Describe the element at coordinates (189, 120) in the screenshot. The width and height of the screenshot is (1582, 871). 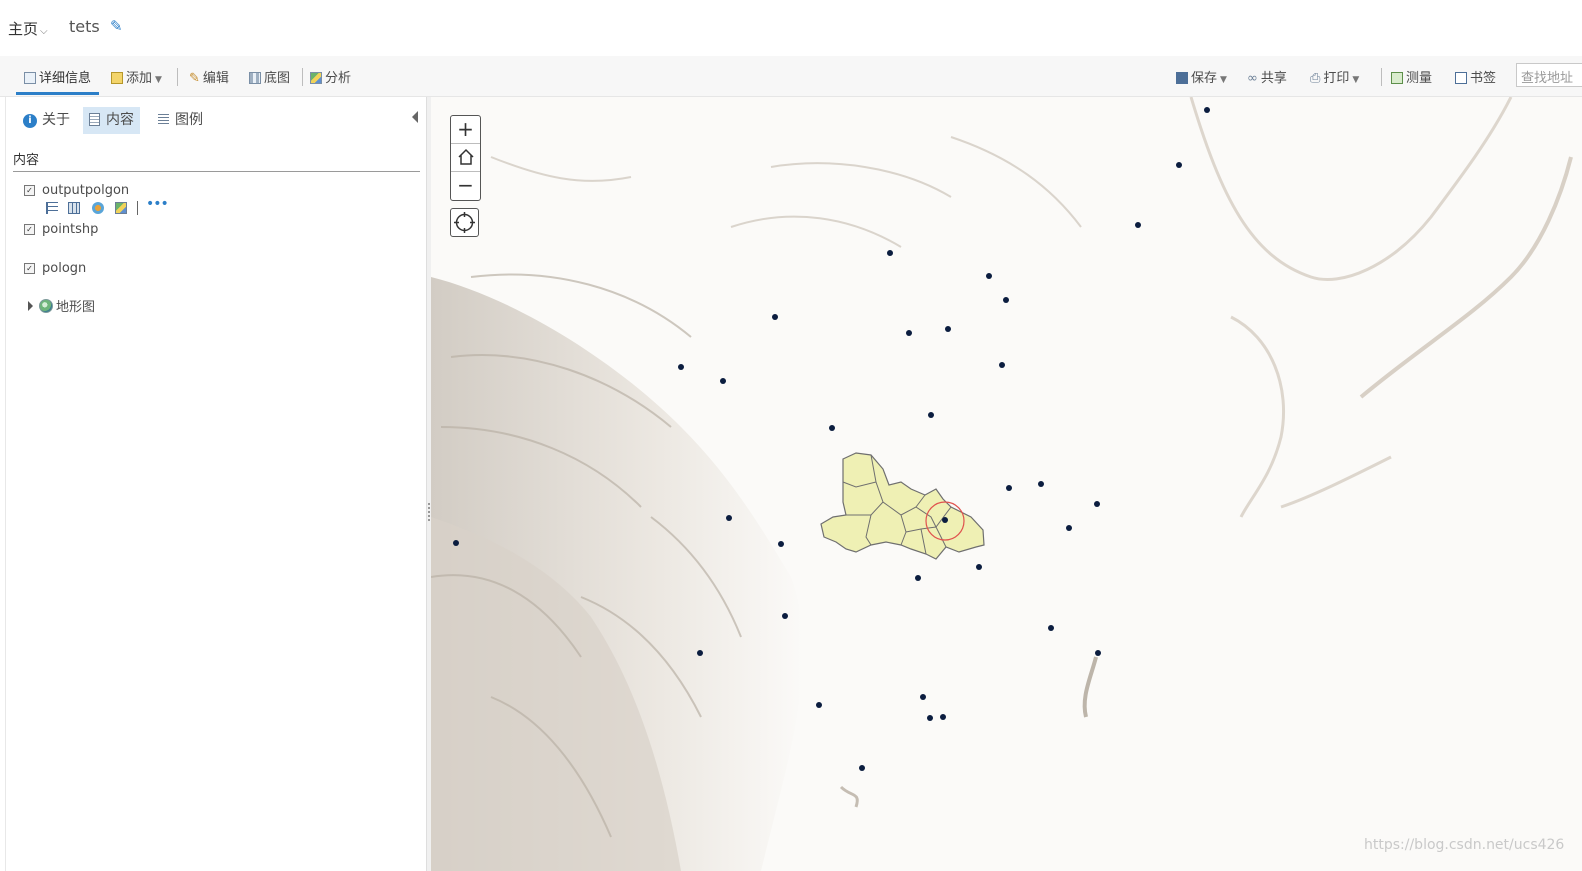
I see `tab-legend-label: 图例` at that location.